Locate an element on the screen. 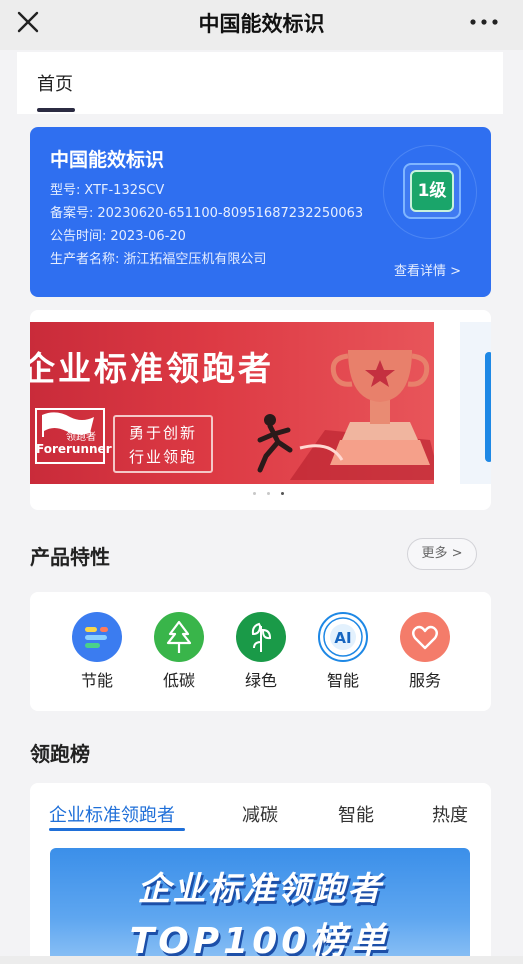 The image size is (523, 964). banner-slogan: 勇于创新 行业领跑 is located at coordinates (163, 444).